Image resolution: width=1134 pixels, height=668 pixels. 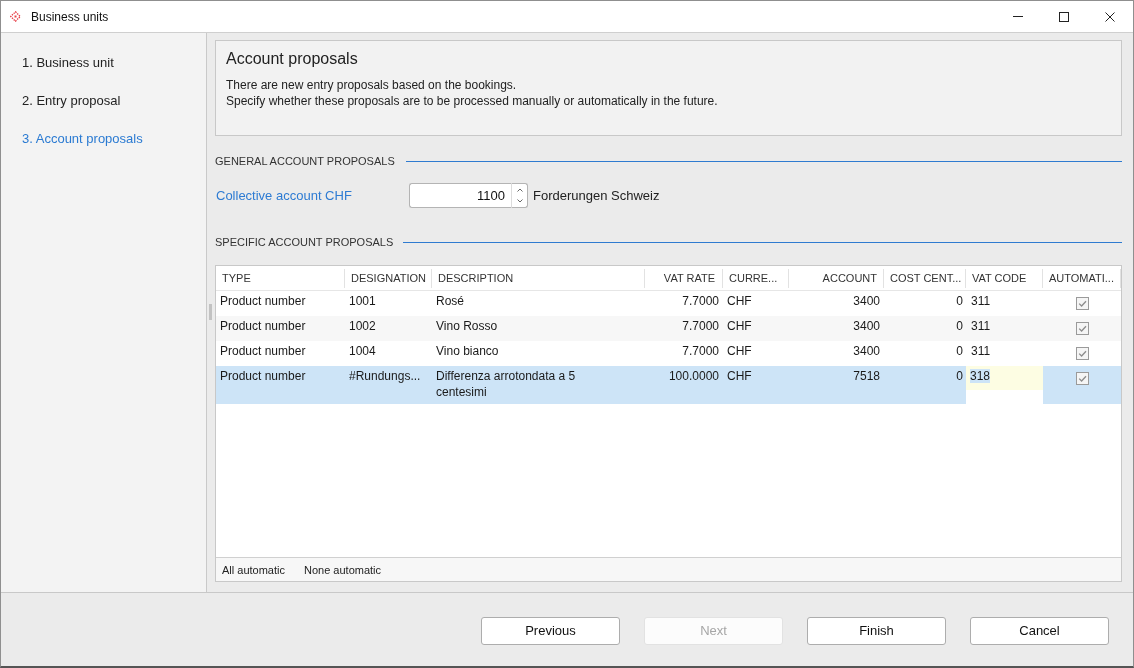 What do you see at coordinates (1004, 385) in the screenshot?
I see `vat-code-field: 318` at bounding box center [1004, 385].